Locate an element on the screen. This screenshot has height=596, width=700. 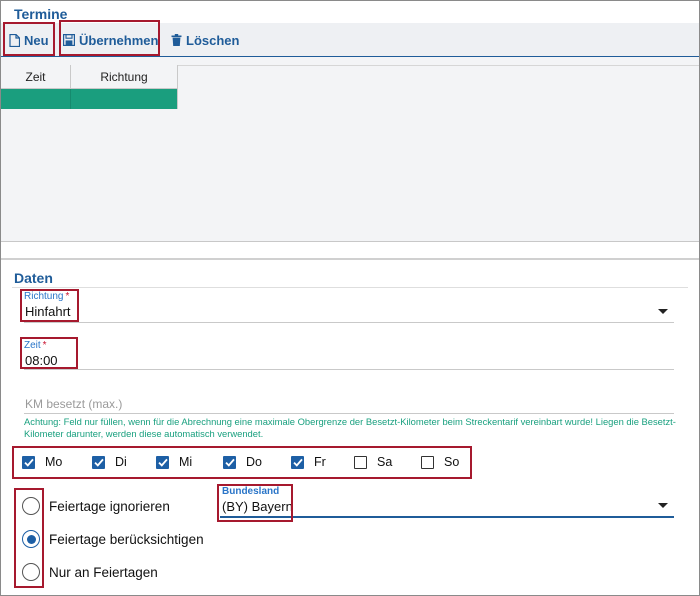
row-cell-separator is located at coordinates (70, 99).